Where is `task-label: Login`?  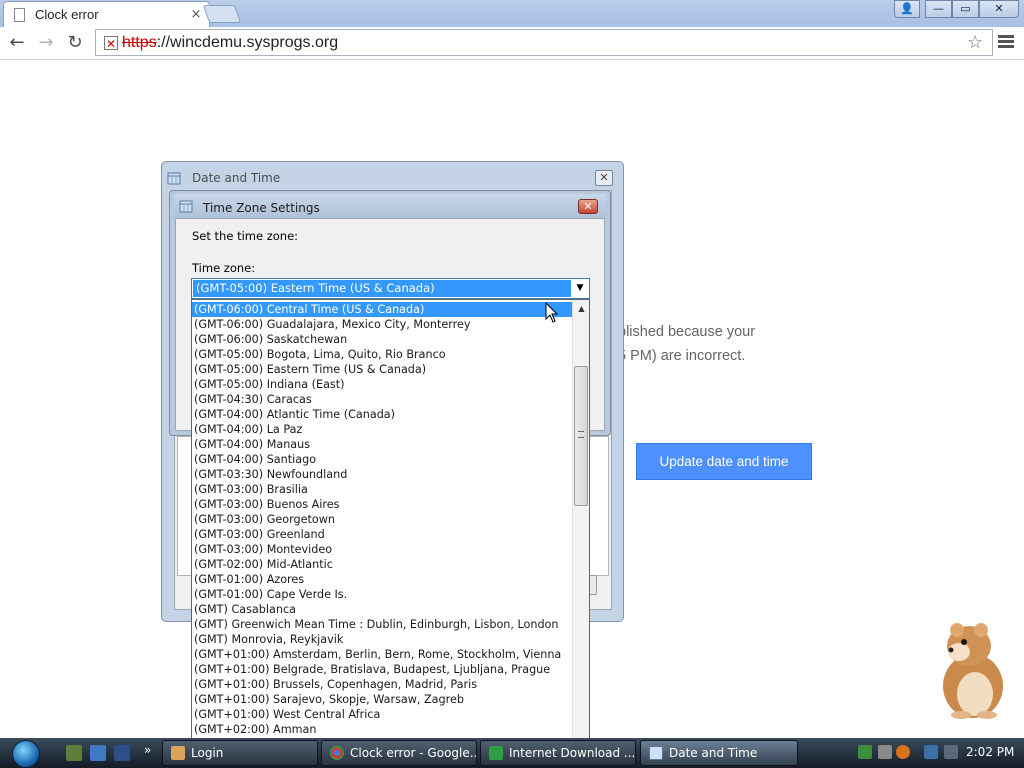
task-label: Login is located at coordinates (207, 753).